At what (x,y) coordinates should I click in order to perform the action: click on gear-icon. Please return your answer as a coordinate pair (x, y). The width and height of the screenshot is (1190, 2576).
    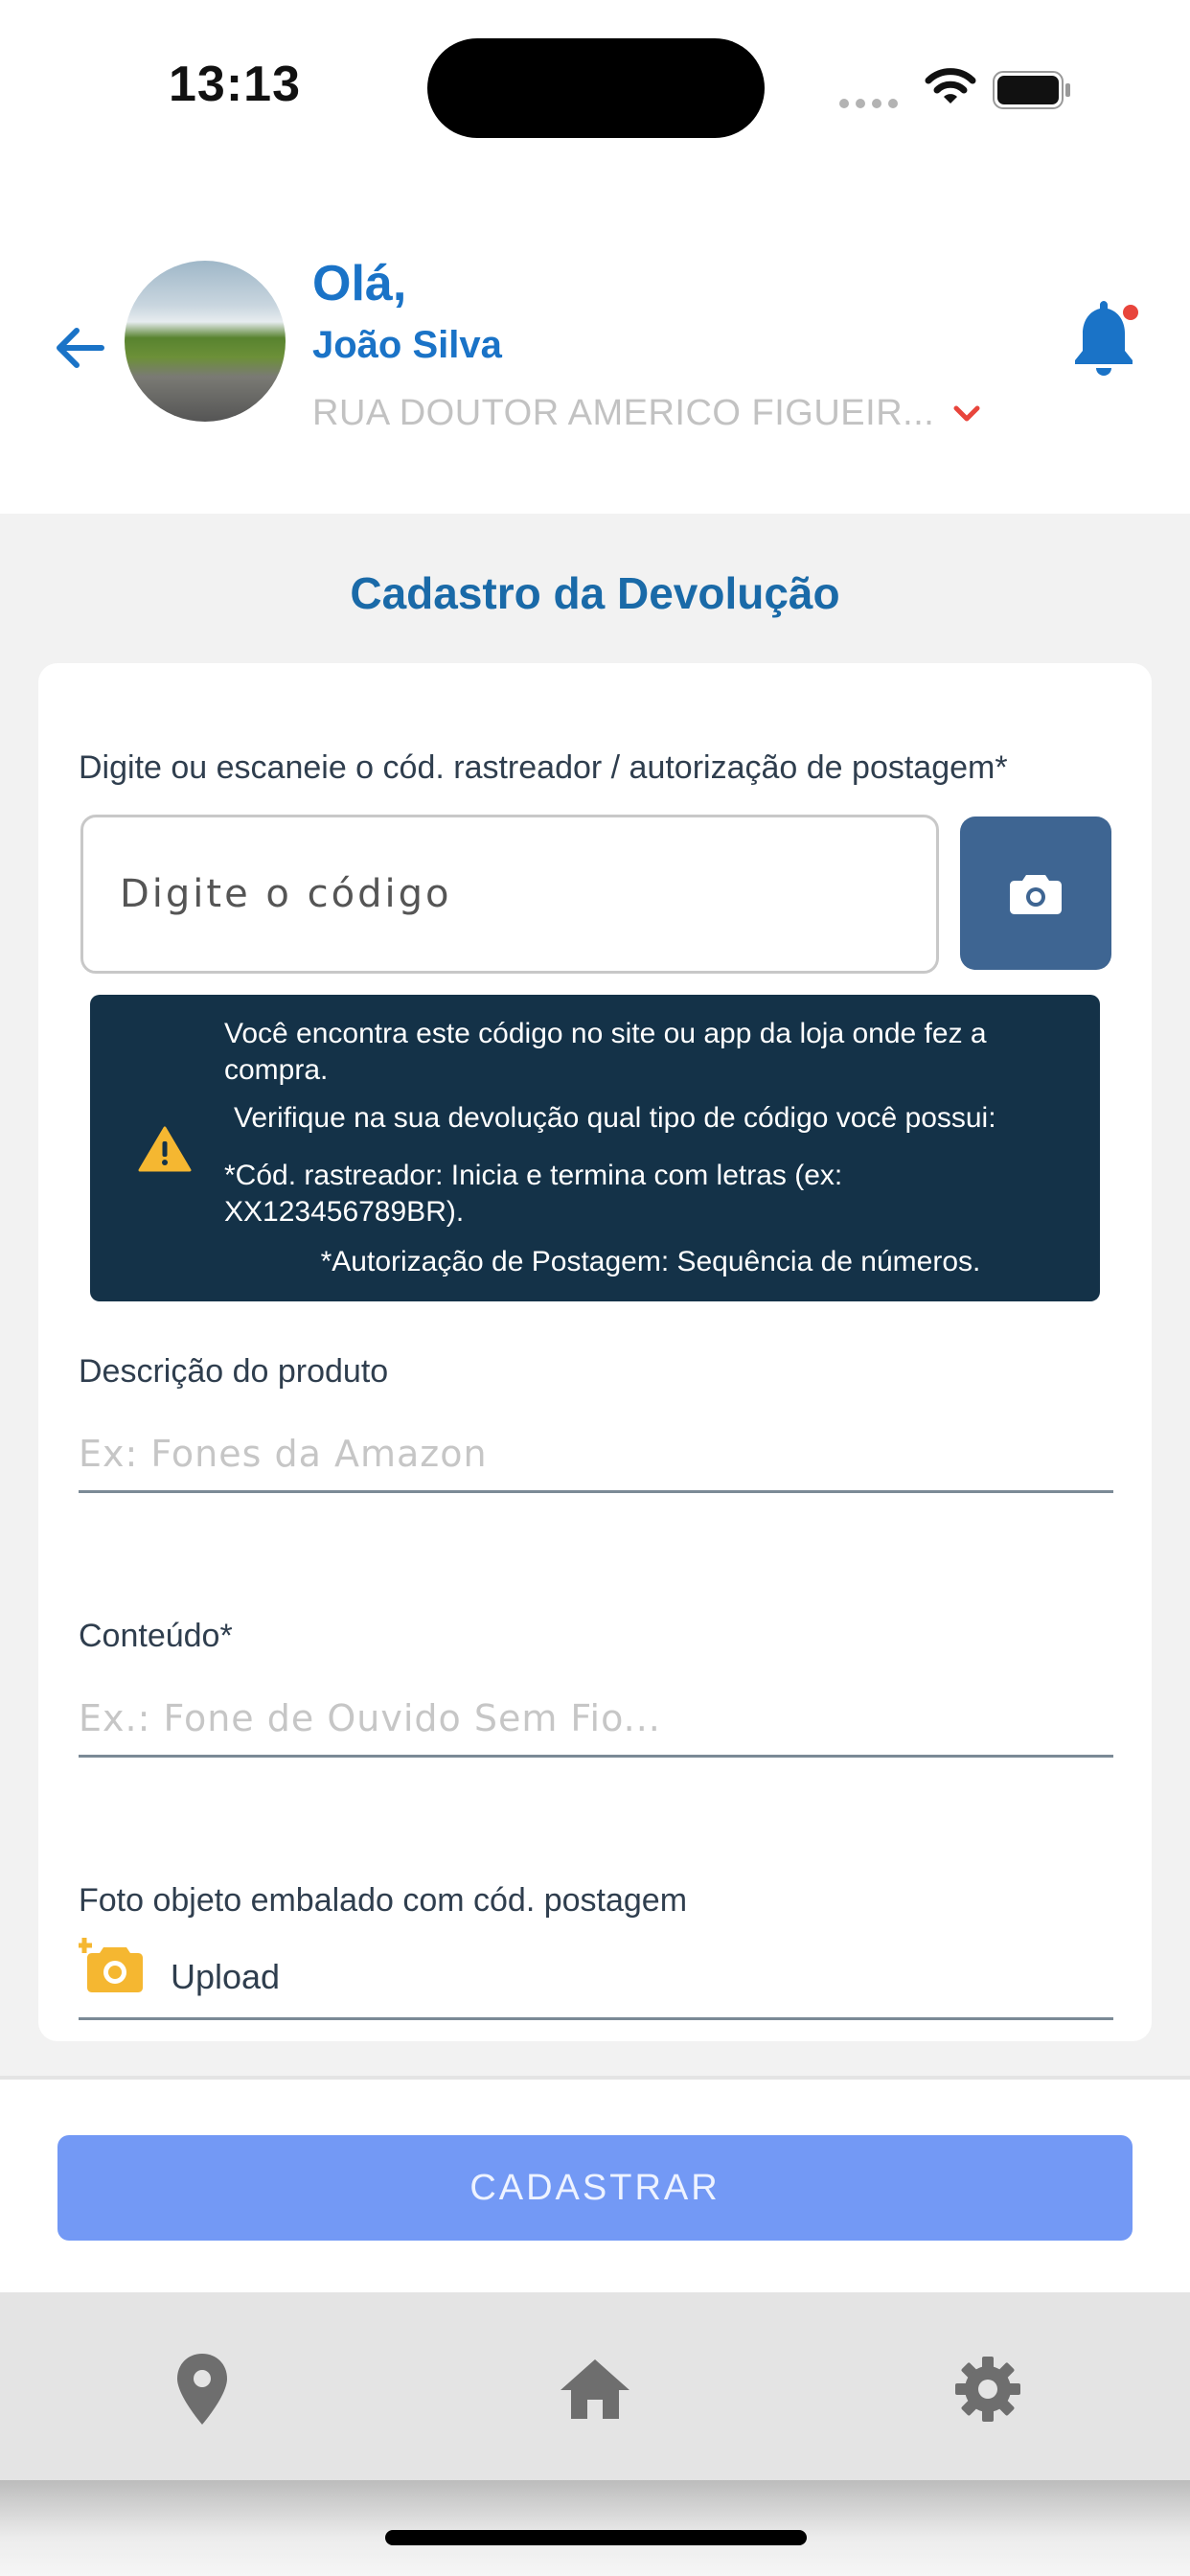
    Looking at the image, I should click on (987, 2389).